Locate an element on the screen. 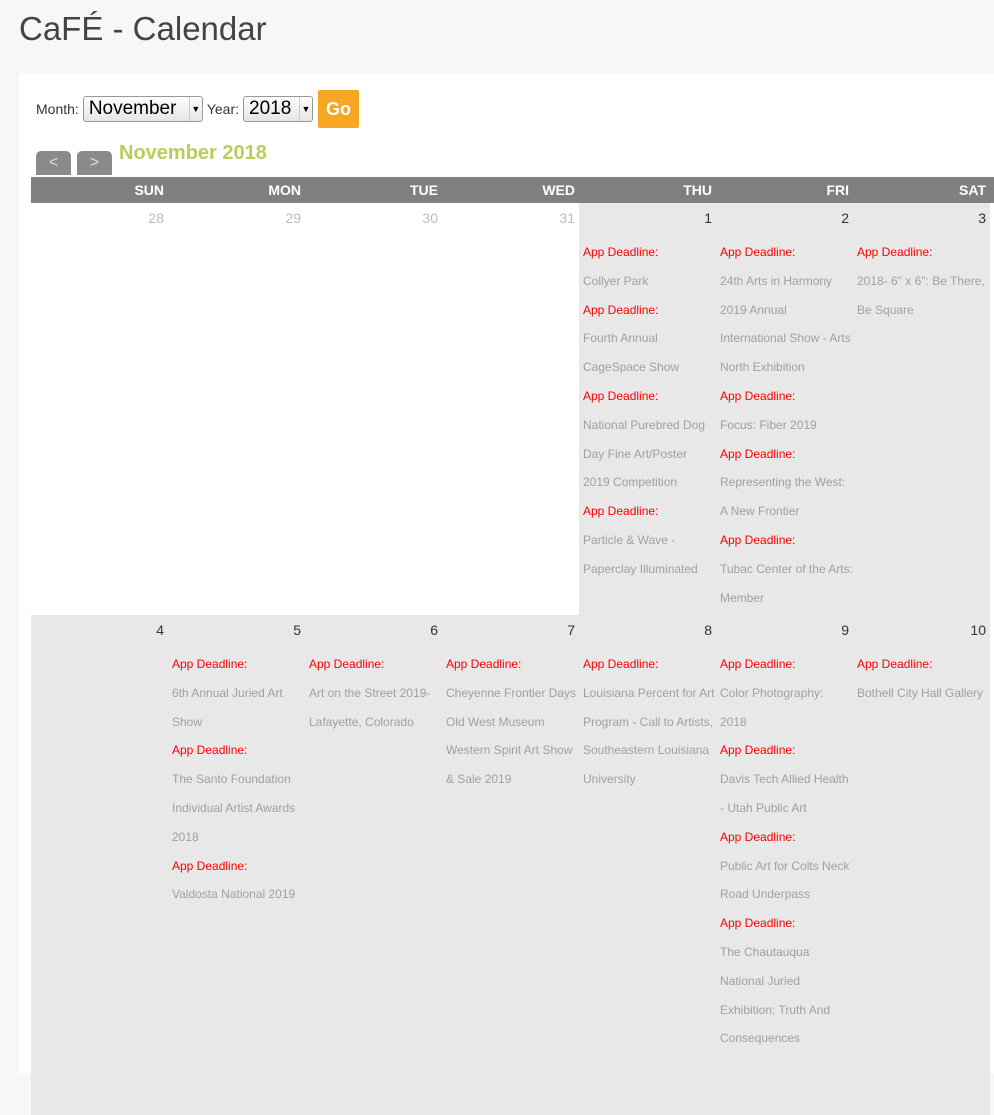 Image resolution: width=994 pixels, height=1115 pixels. day-number: 5 is located at coordinates (297, 630).